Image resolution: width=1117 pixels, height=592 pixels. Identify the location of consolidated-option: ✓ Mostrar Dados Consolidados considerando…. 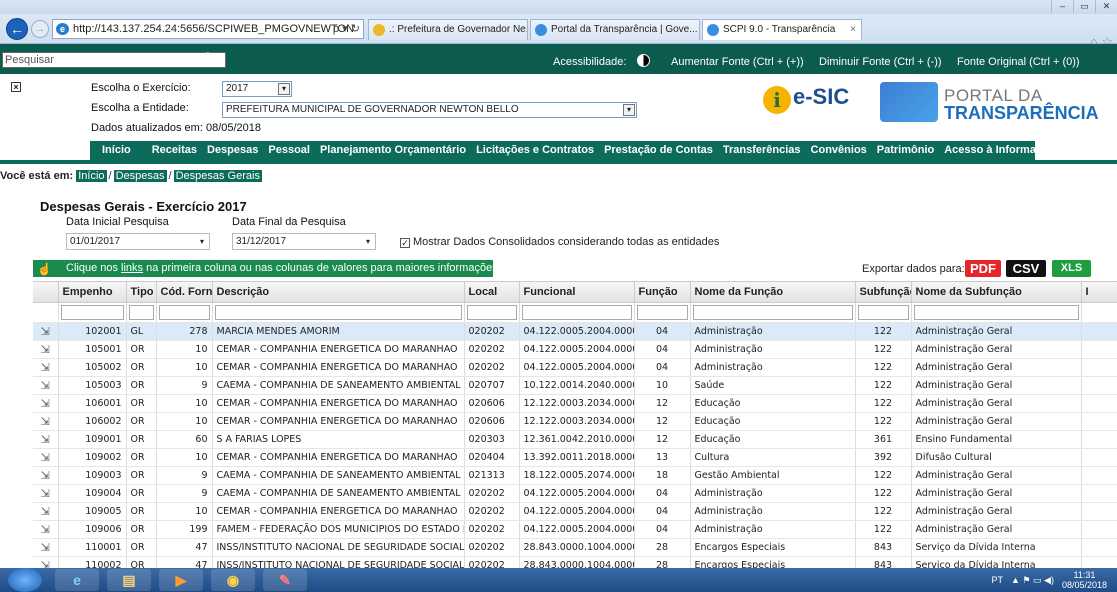
(559, 242).